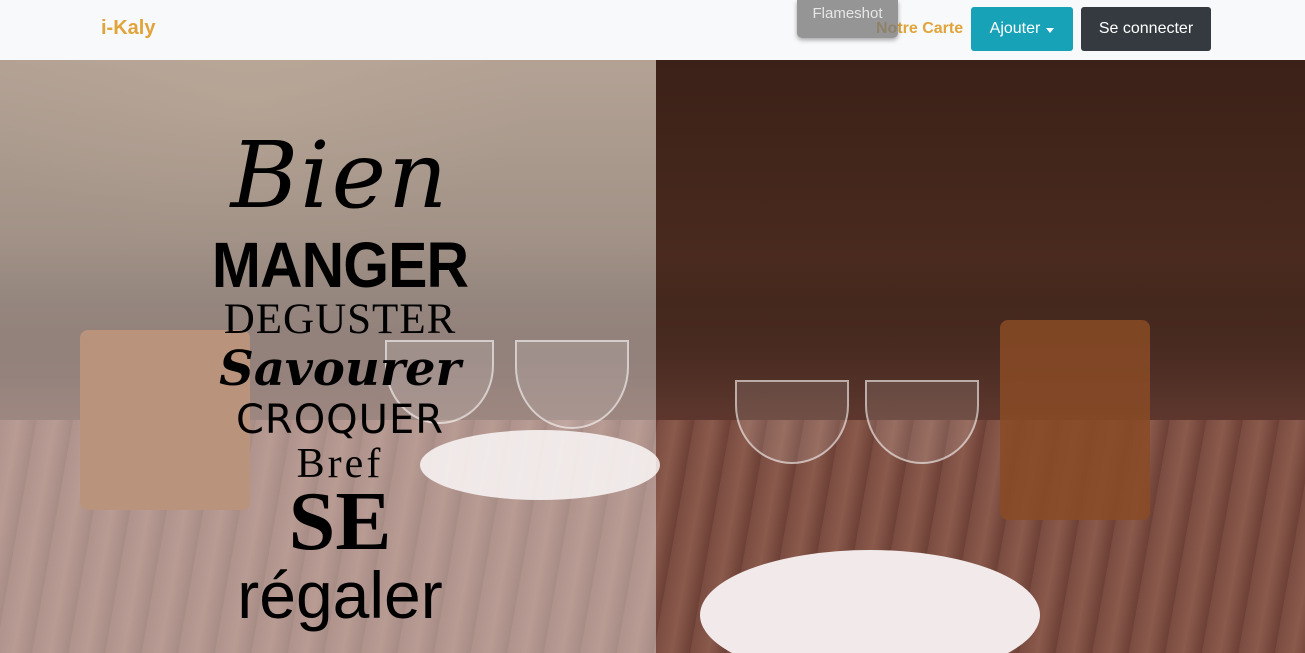 This screenshot has width=1305, height=653. What do you see at coordinates (128, 28) in the screenshot?
I see `brand-logo: i-Kaly` at bounding box center [128, 28].